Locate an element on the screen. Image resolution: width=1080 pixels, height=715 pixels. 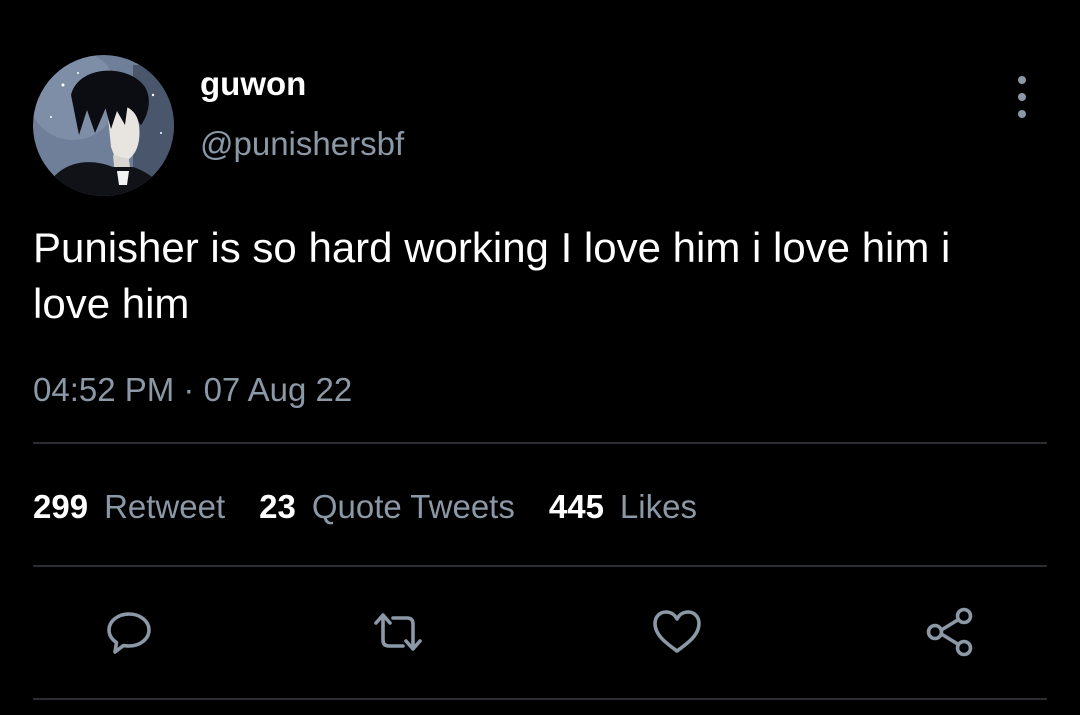
share-icon is located at coordinates (949, 632).